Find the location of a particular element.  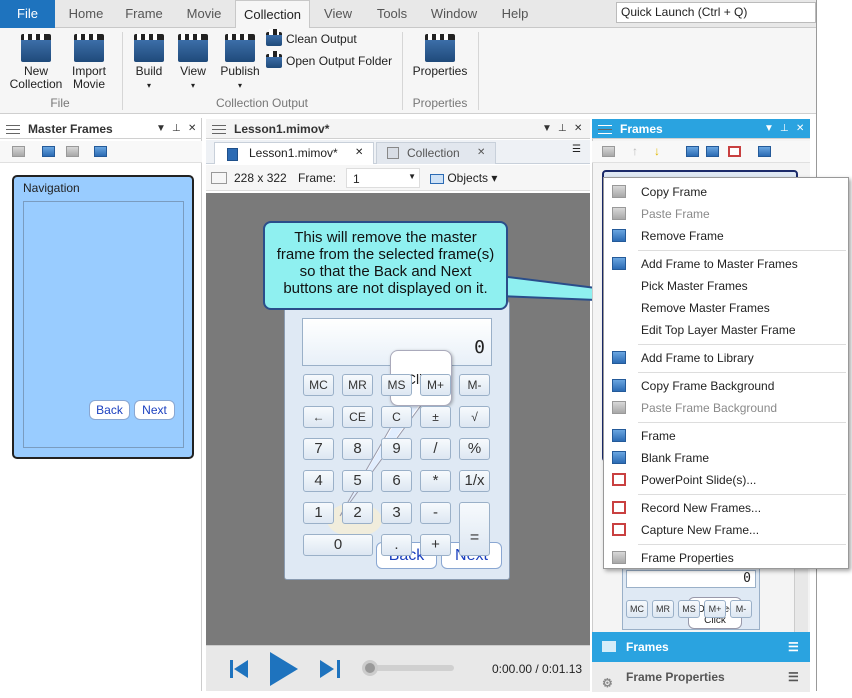

powerpoint-slides-icon is located at coordinates (619, 479).